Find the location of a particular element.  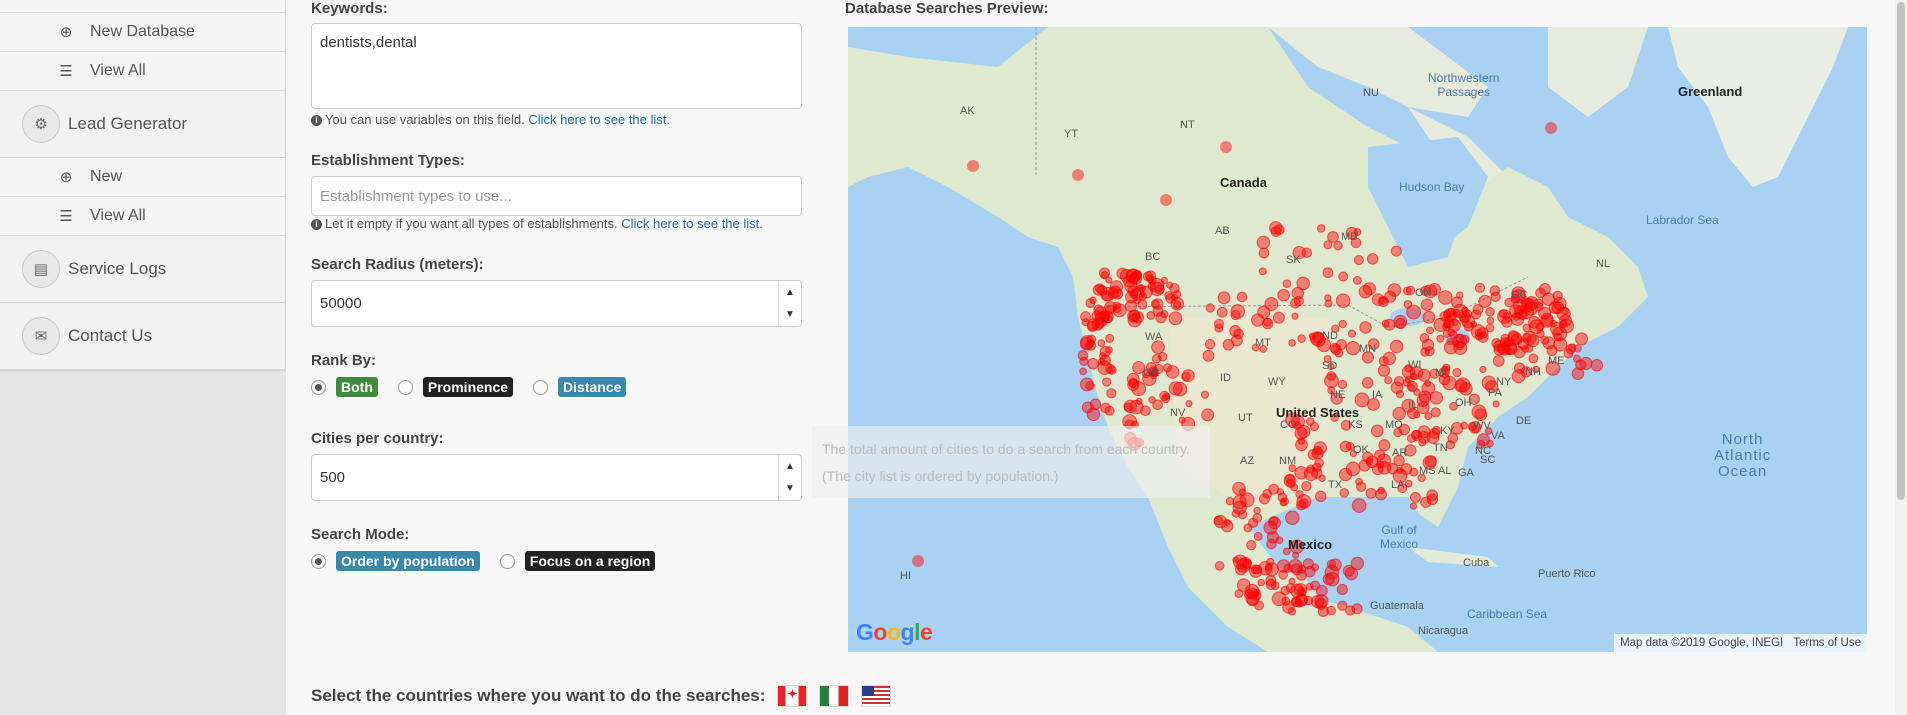

search-mode-population-label: Order by population is located at coordinates (408, 561).